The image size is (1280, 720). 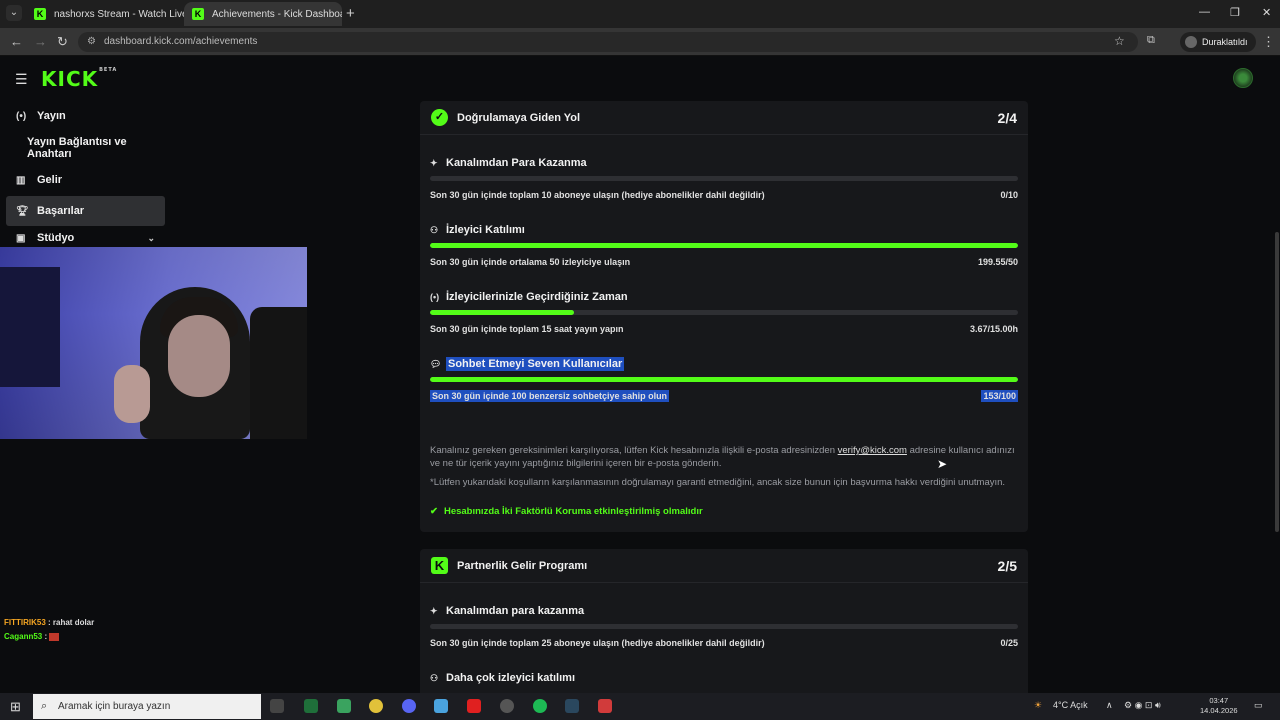 What do you see at coordinates (23, 636) in the screenshot?
I see `chat-username: Cagann53` at bounding box center [23, 636].